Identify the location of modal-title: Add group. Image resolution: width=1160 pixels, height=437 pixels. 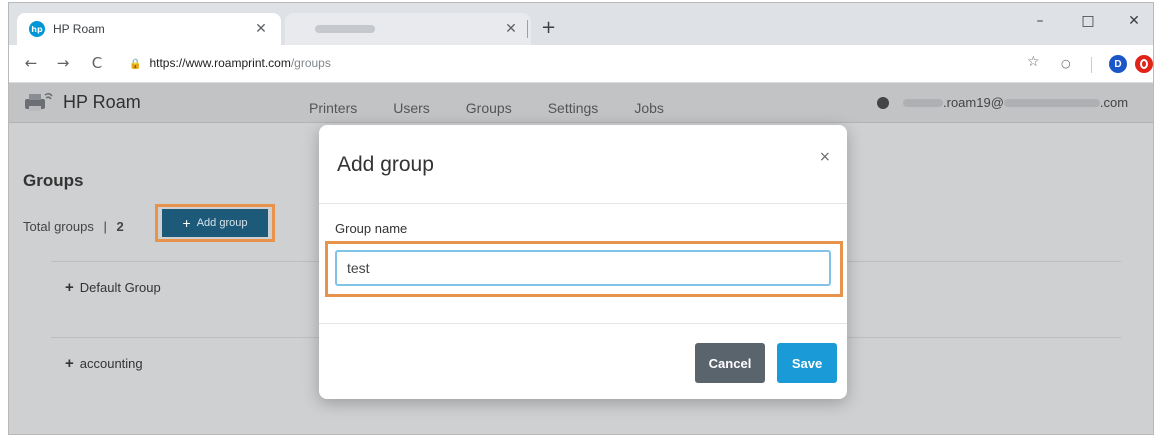
(385, 164).